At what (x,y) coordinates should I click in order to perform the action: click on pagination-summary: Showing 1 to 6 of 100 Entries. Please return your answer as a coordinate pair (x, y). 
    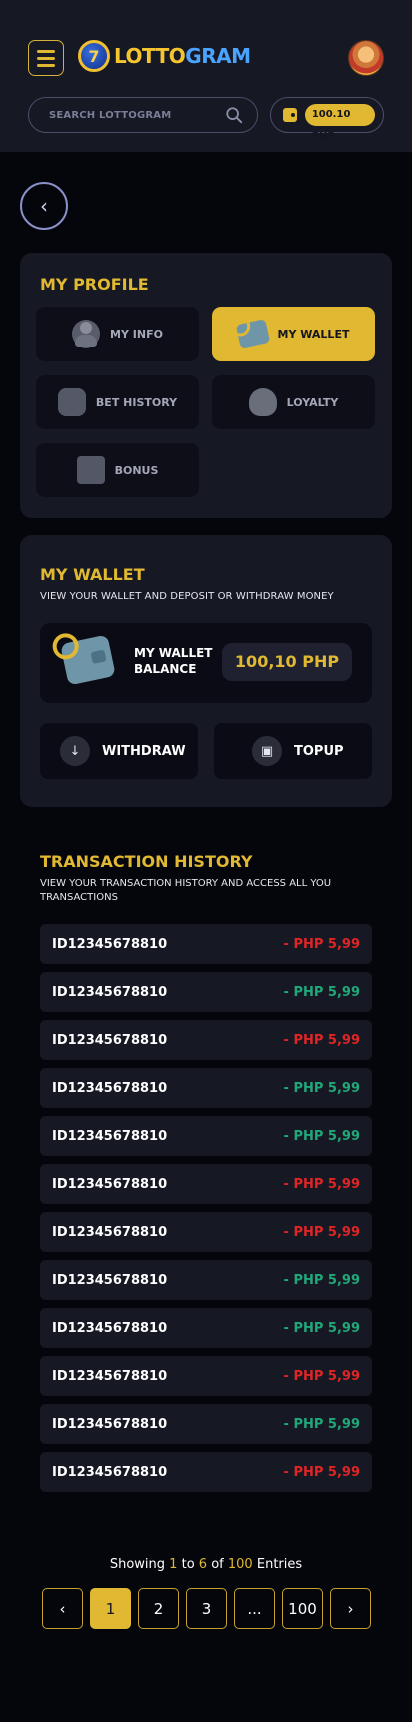
    Looking at the image, I should click on (206, 1564).